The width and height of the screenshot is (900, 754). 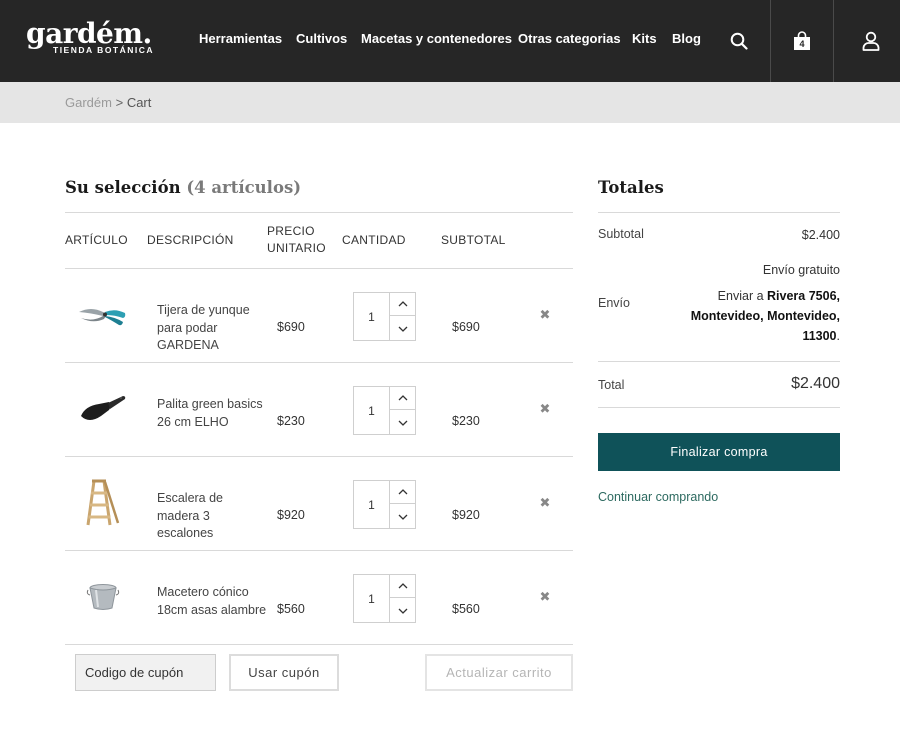 What do you see at coordinates (104, 50) in the screenshot?
I see `brand-tagline: TIENDA BOTÁNICA` at bounding box center [104, 50].